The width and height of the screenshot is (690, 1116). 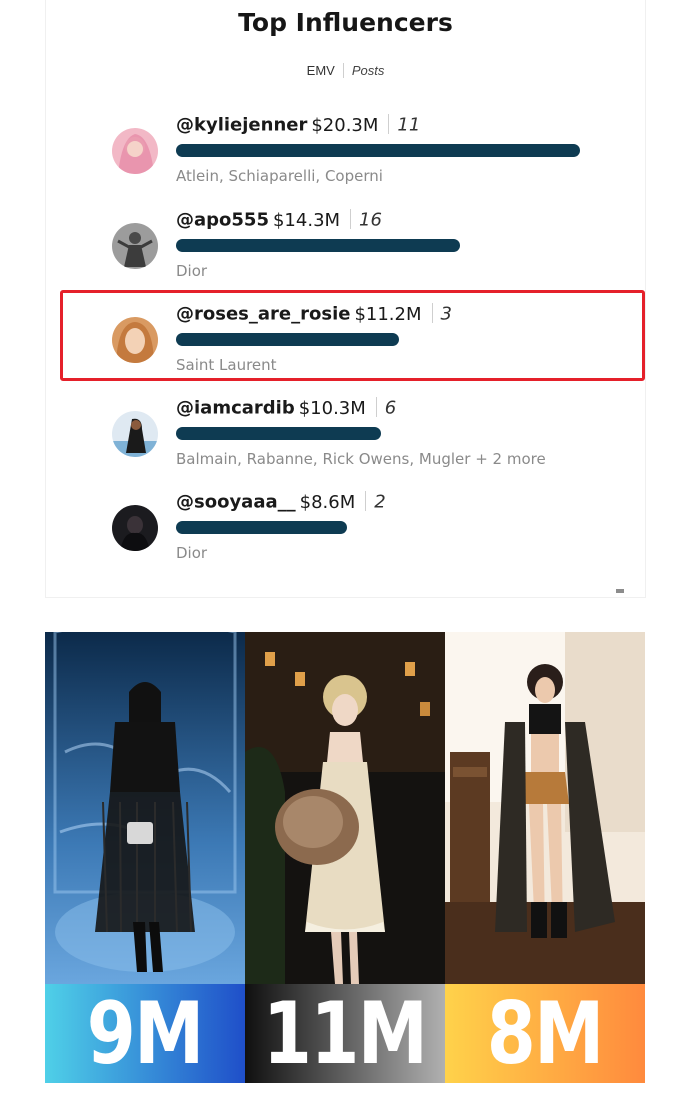 I want to click on label-band-2: 11M, so click(x=345, y=1033).